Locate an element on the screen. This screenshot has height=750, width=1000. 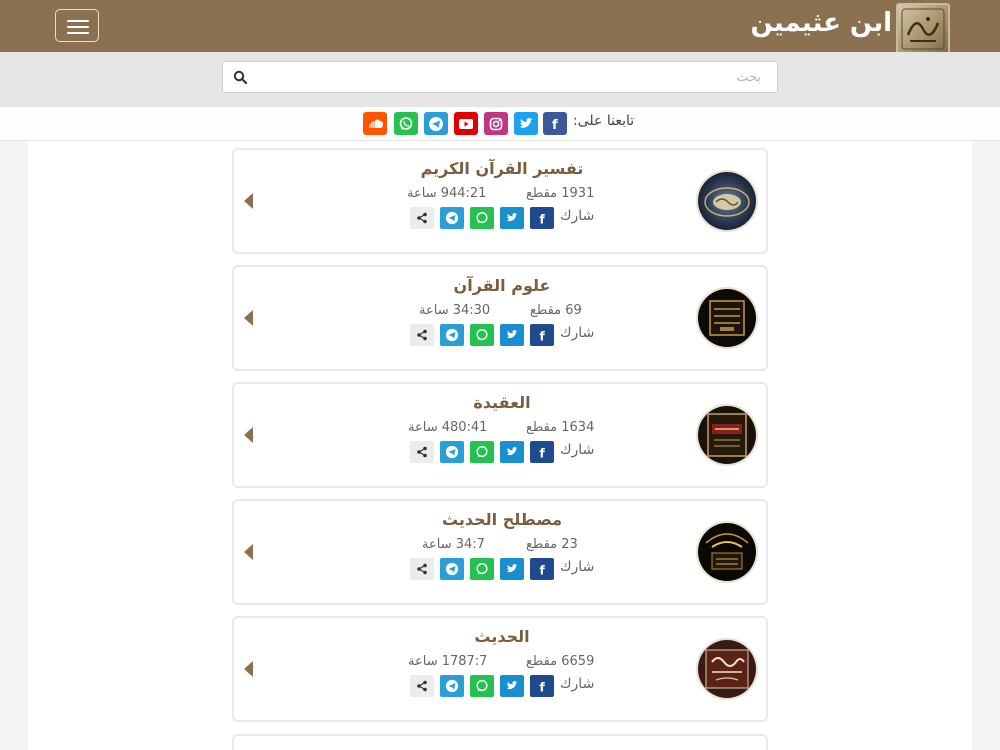
search-box is located at coordinates (500, 77).